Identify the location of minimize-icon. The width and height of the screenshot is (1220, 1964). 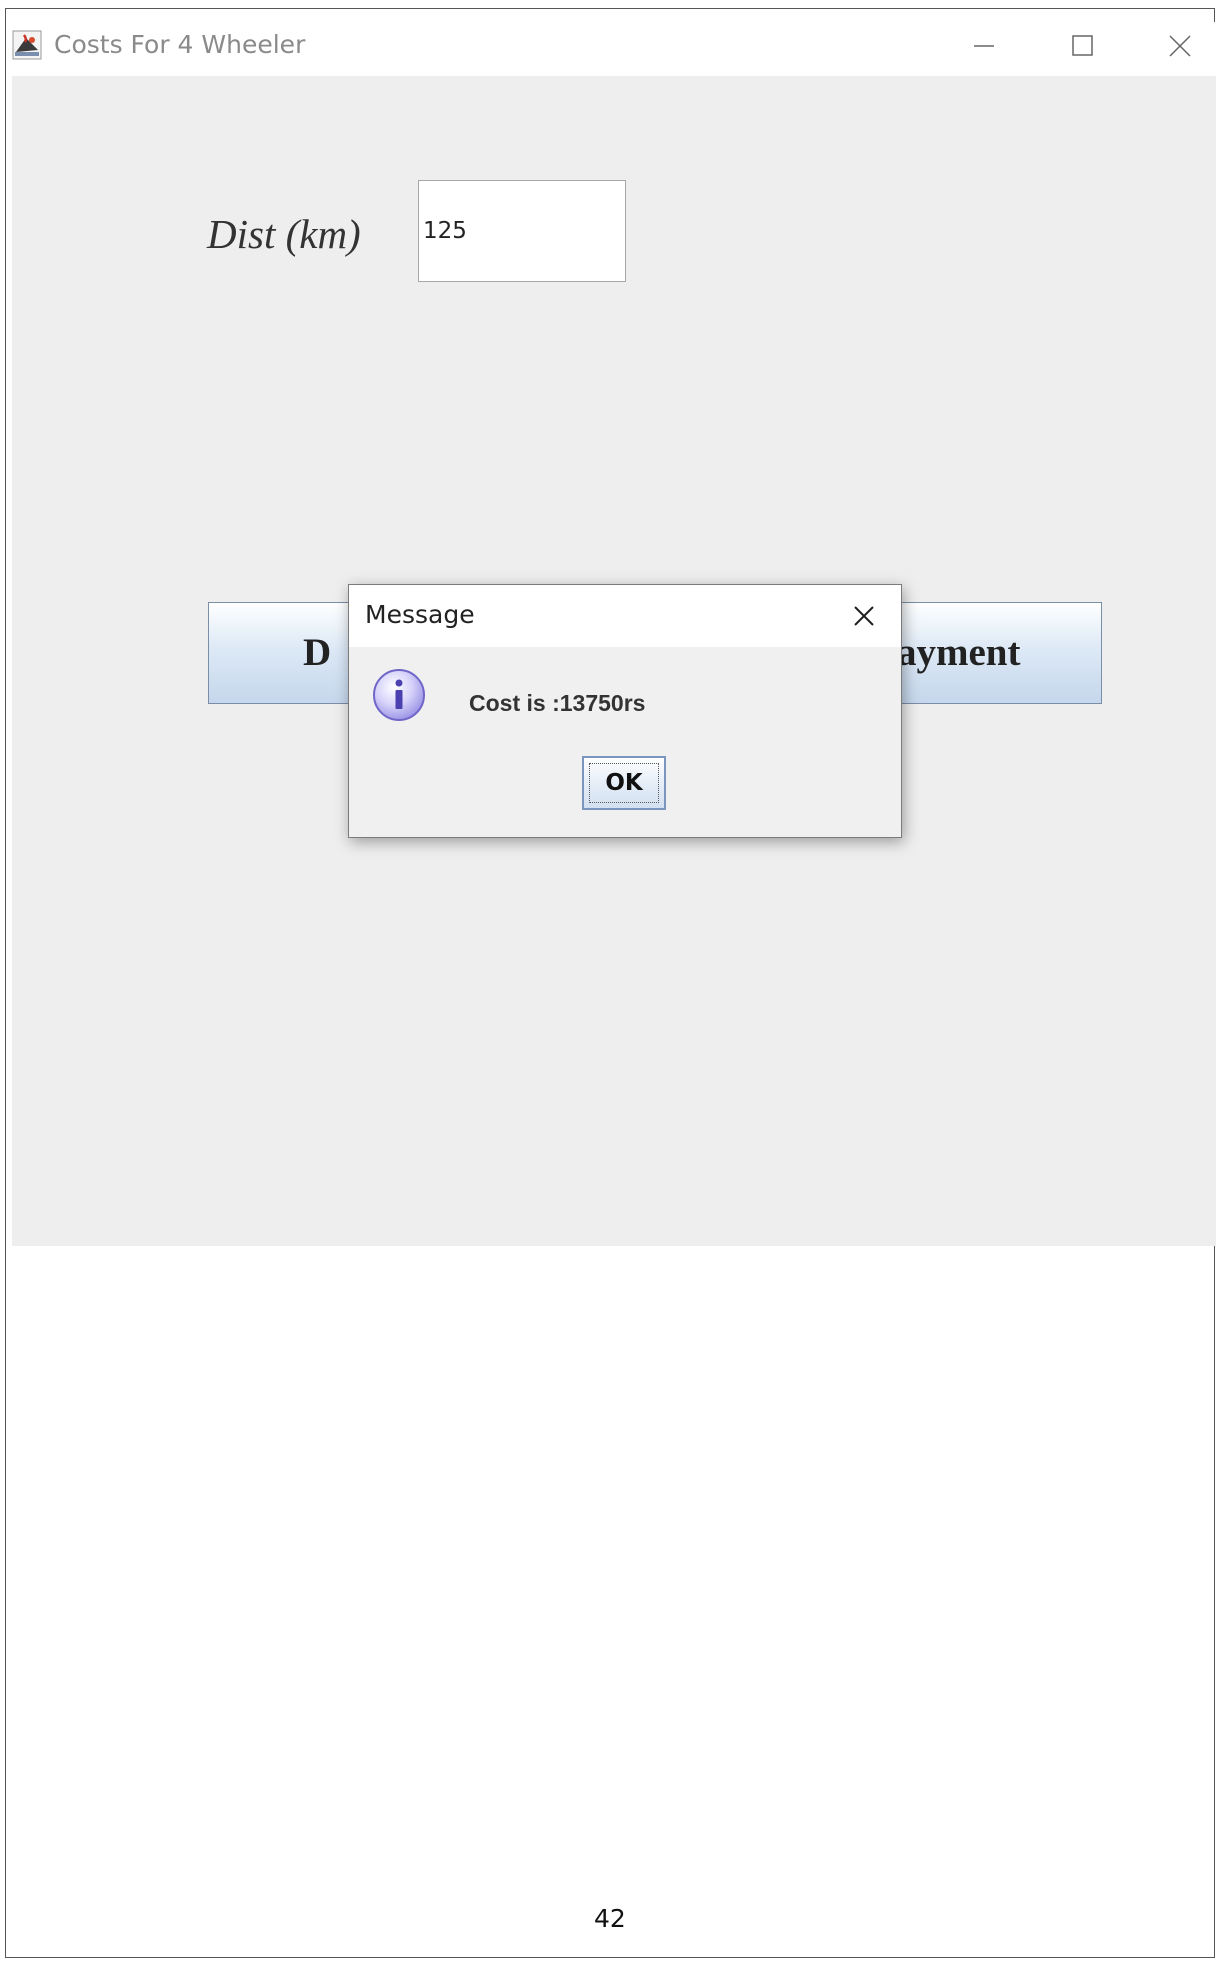
(984, 46).